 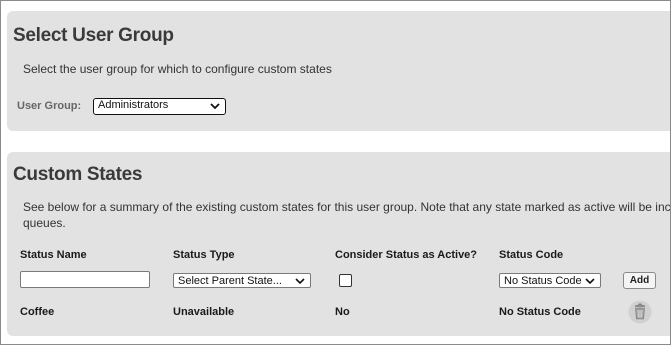 I want to click on column-header-status-type: Status Type, so click(x=204, y=255).